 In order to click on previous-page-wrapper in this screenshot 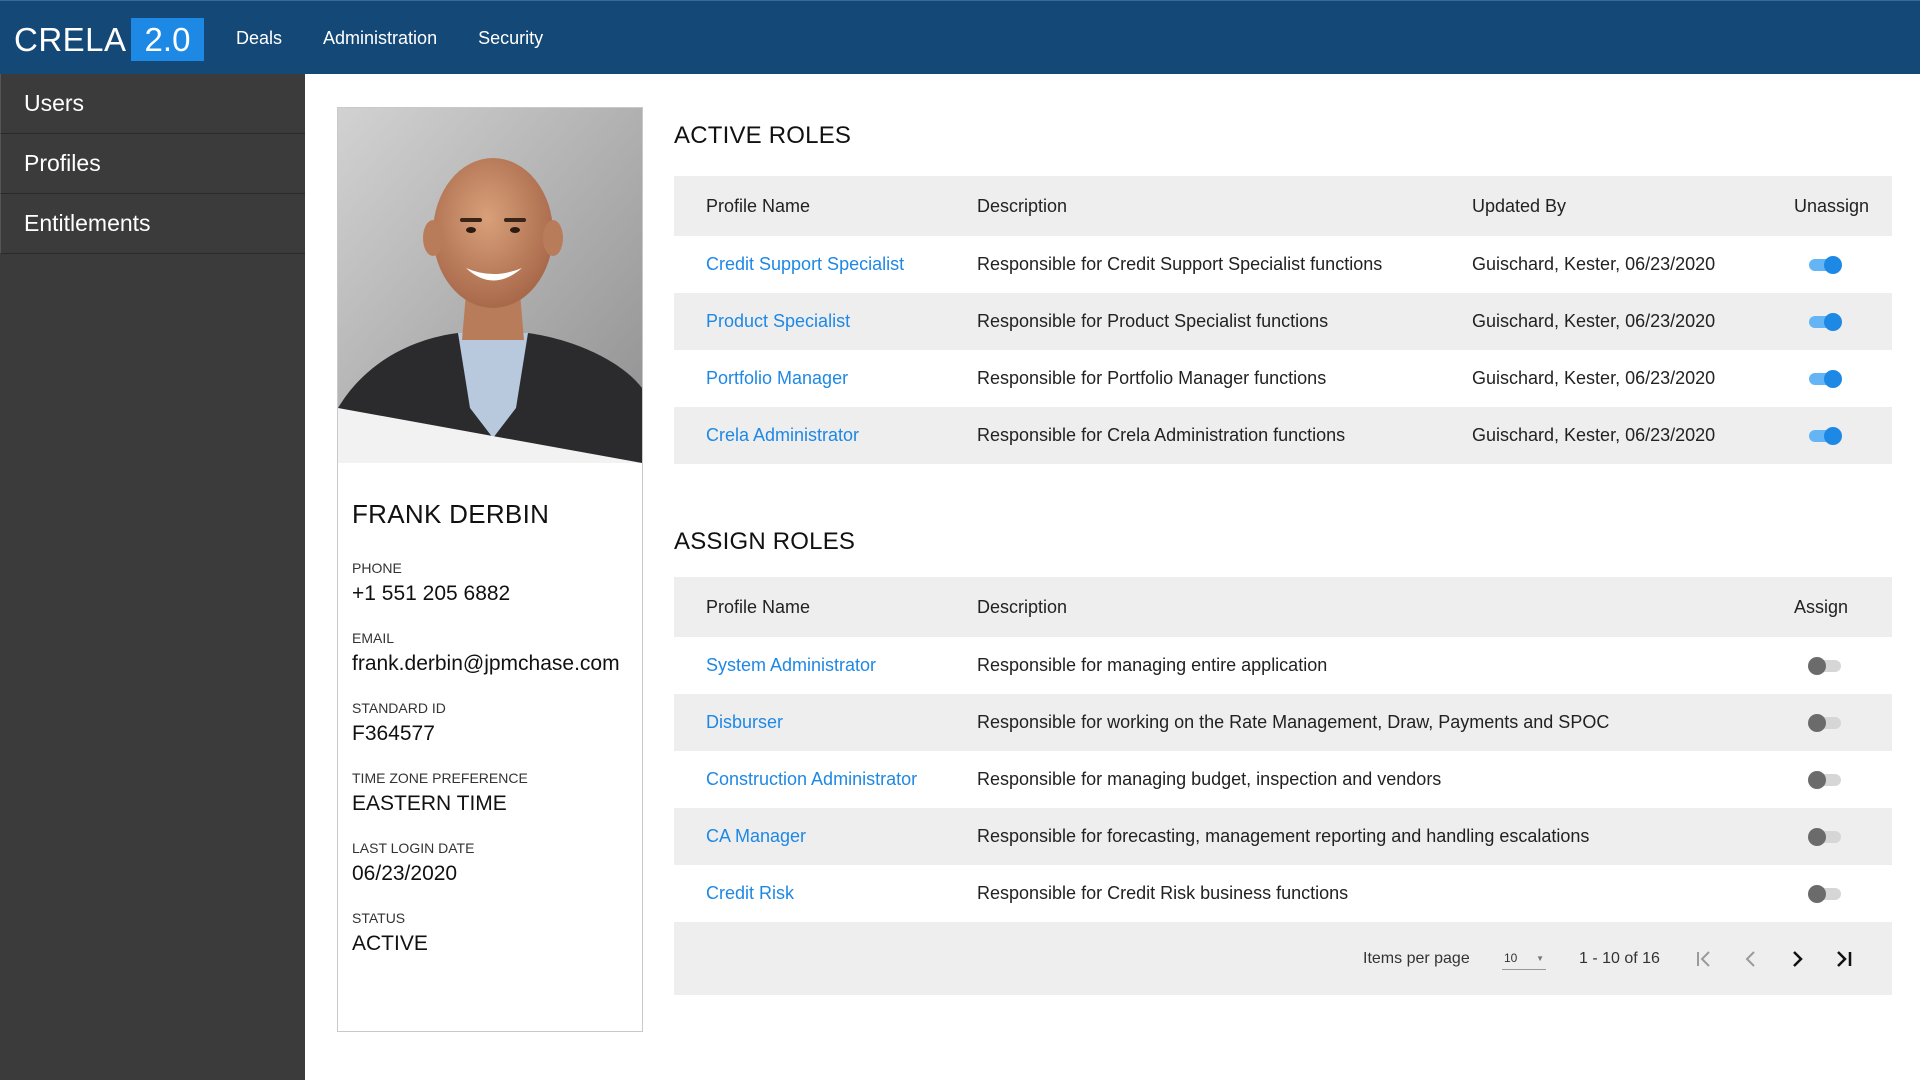, I will do `click(1751, 958)`.